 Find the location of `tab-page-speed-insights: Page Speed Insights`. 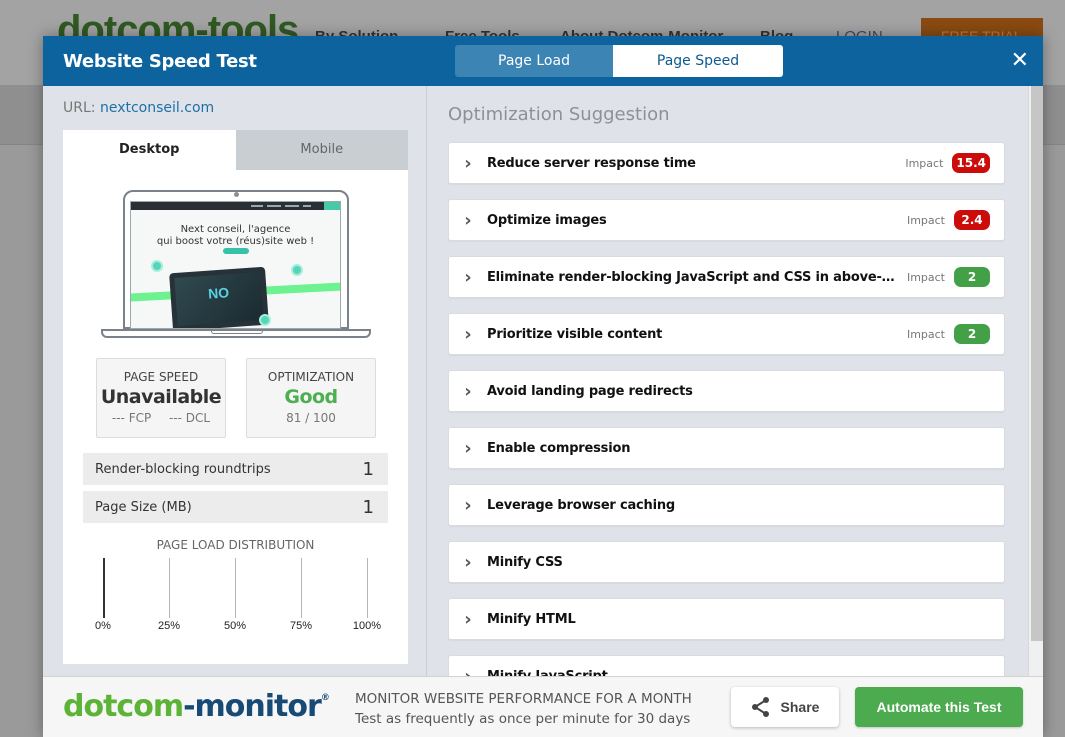

tab-page-speed-insights: Page Speed Insights is located at coordinates (698, 61).